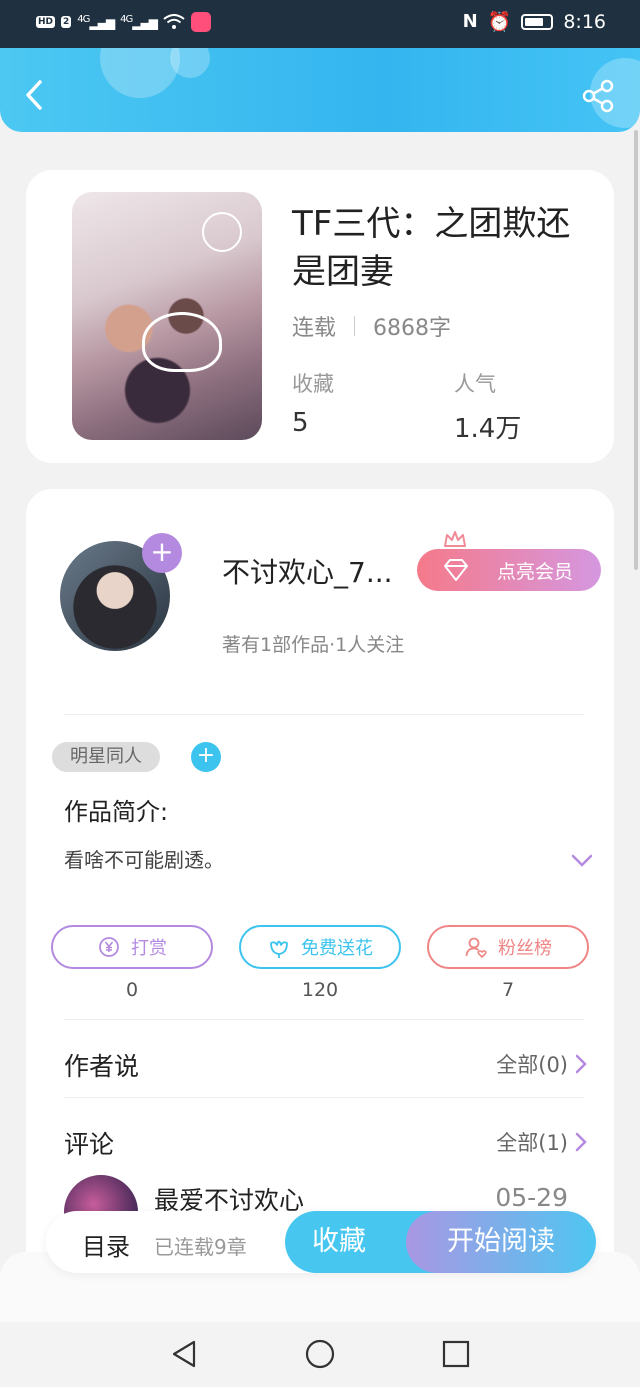 This screenshot has height=1387, width=640. Describe the element at coordinates (598, 96) in the screenshot. I see `share-icon` at that location.